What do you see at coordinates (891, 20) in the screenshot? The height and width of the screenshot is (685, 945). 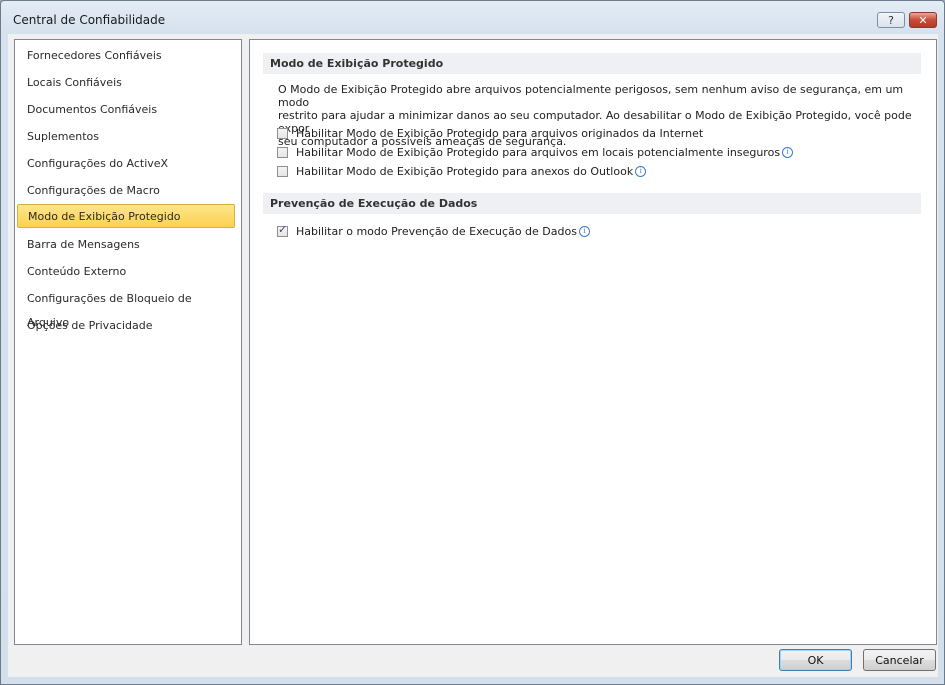 I see `help-button: ?` at bounding box center [891, 20].